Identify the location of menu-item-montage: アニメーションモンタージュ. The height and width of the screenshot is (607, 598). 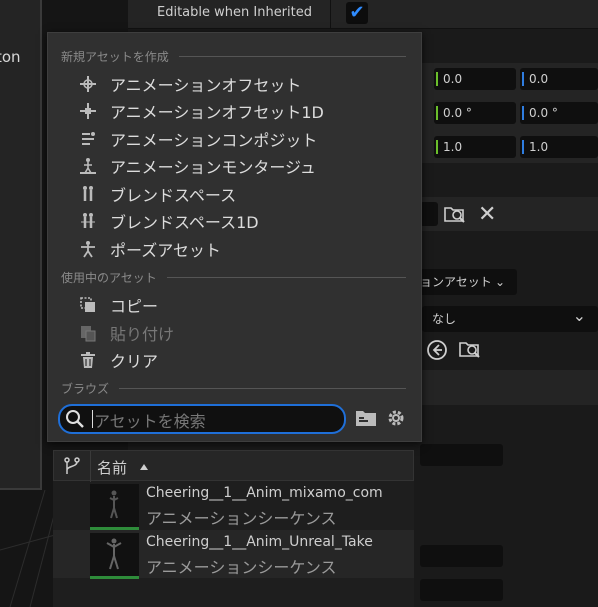
(197, 166).